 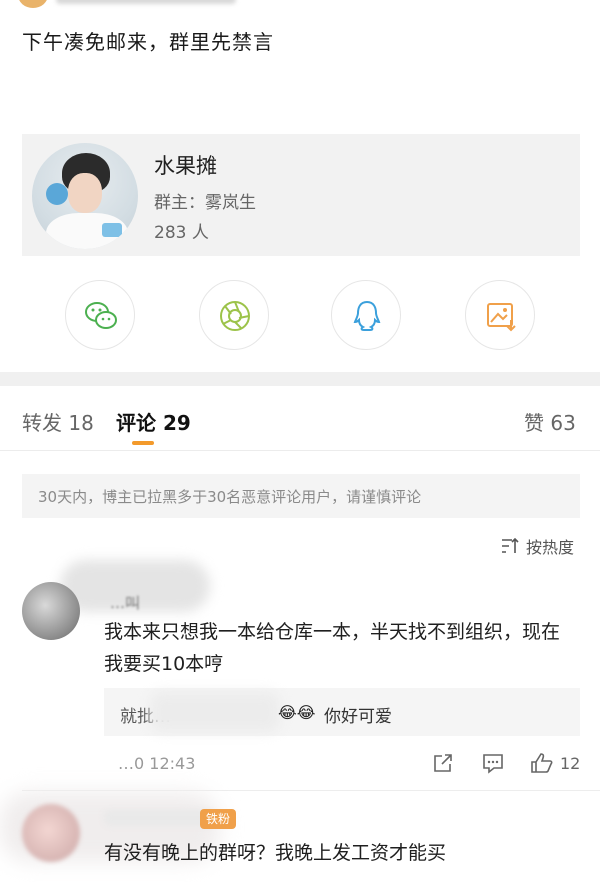 What do you see at coordinates (159, 818) in the screenshot?
I see `commenter-name-redacted` at bounding box center [159, 818].